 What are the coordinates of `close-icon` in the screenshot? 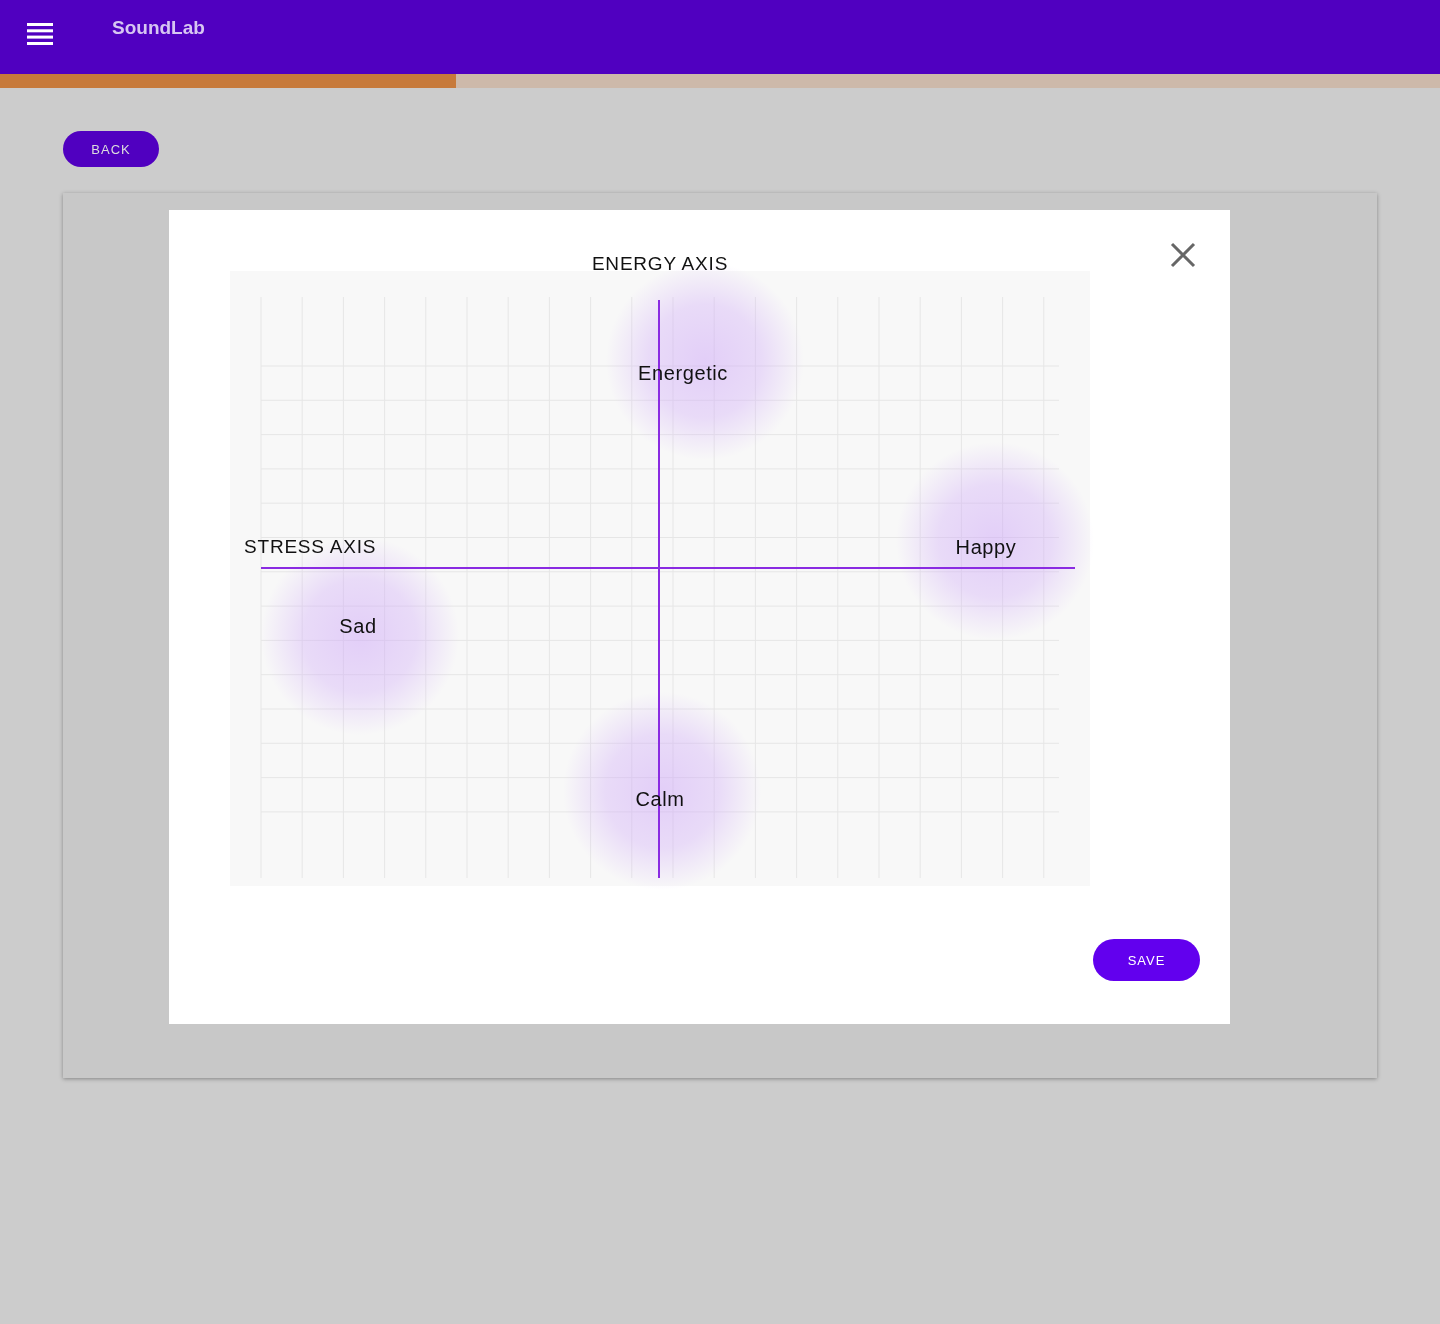 It's located at (1183, 255).